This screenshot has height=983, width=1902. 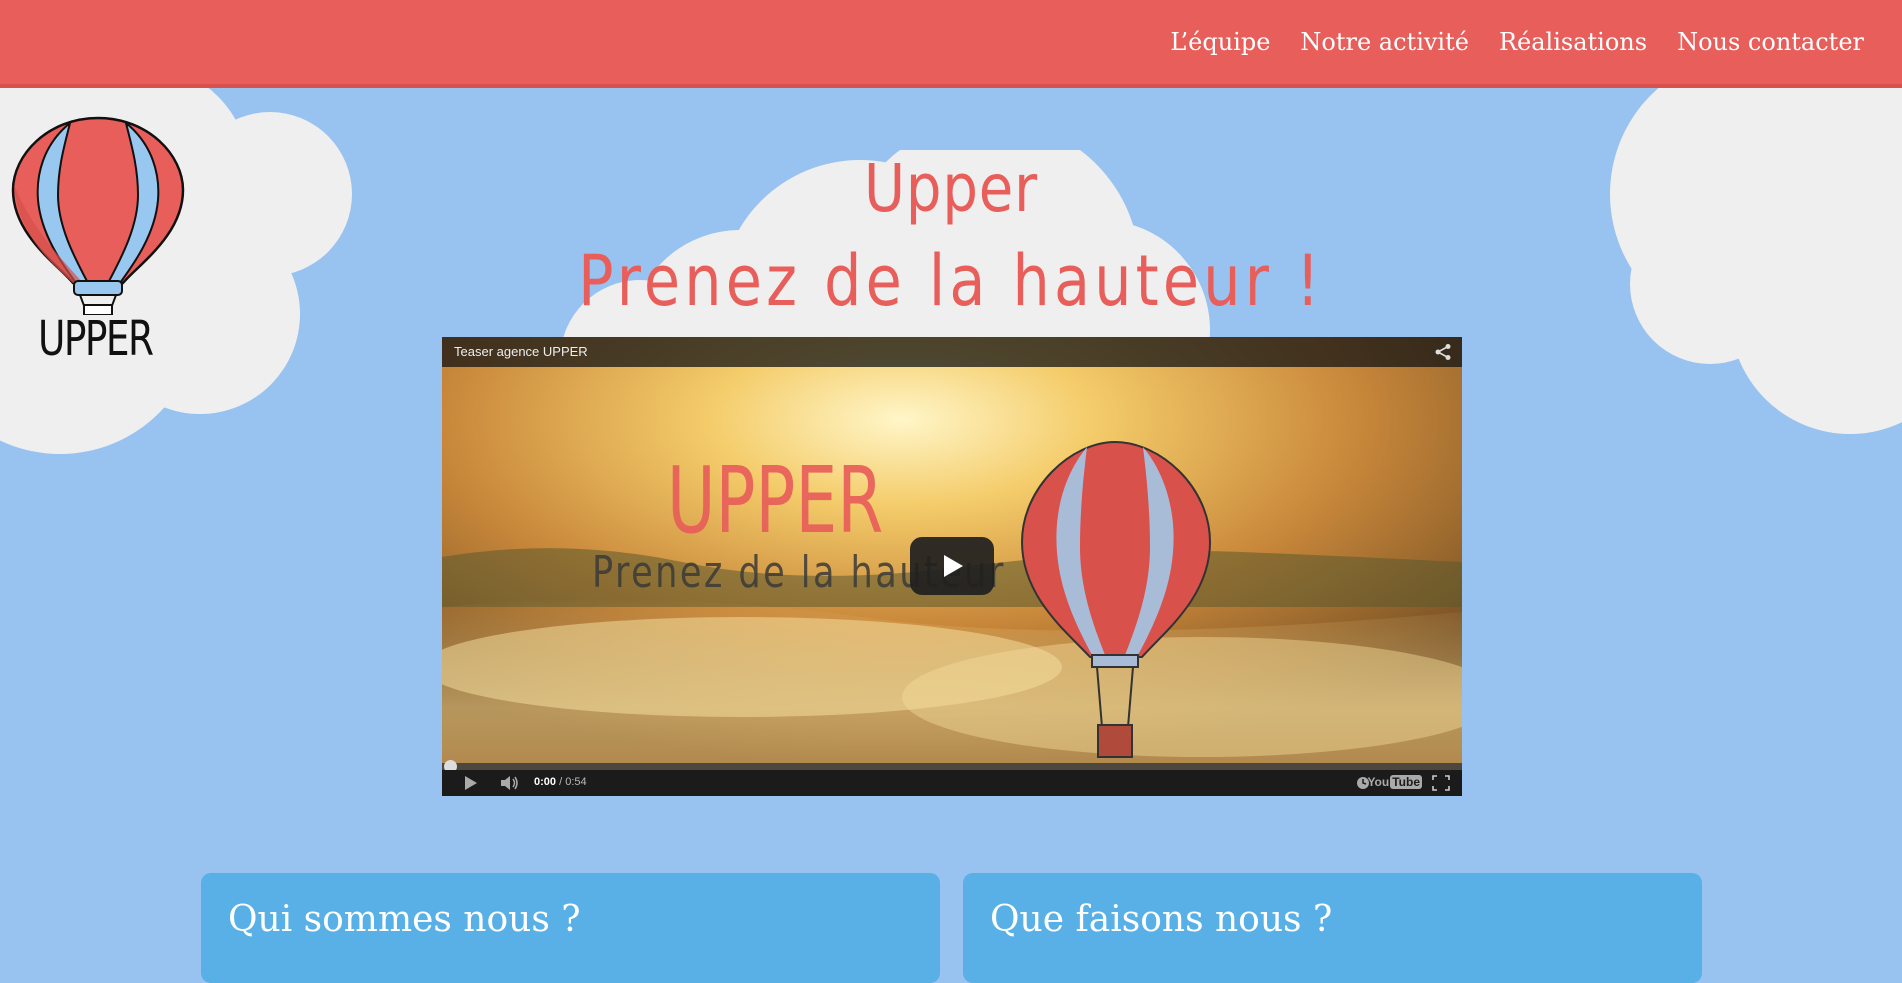 What do you see at coordinates (1573, 42) in the screenshot?
I see `nav-item-realisations: Réalisations` at bounding box center [1573, 42].